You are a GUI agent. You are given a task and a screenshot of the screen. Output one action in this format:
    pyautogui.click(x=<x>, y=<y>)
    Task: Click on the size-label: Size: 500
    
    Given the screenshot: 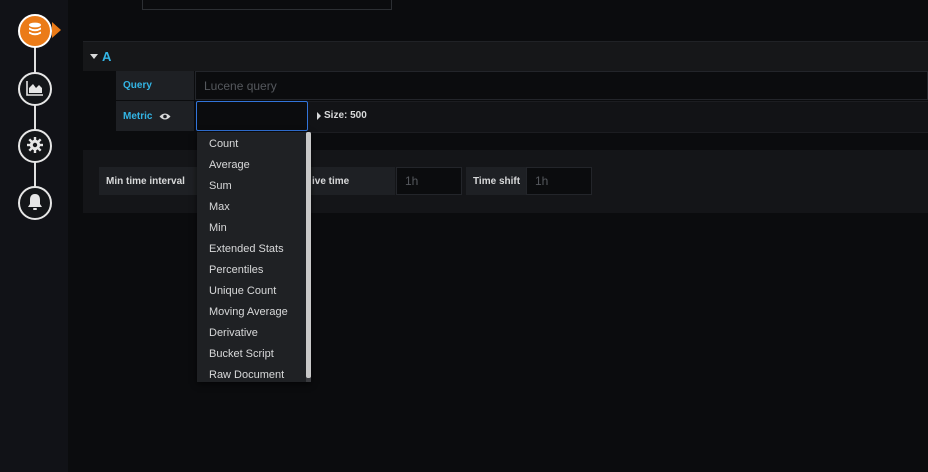 What is the action you would take?
    pyautogui.click(x=345, y=115)
    